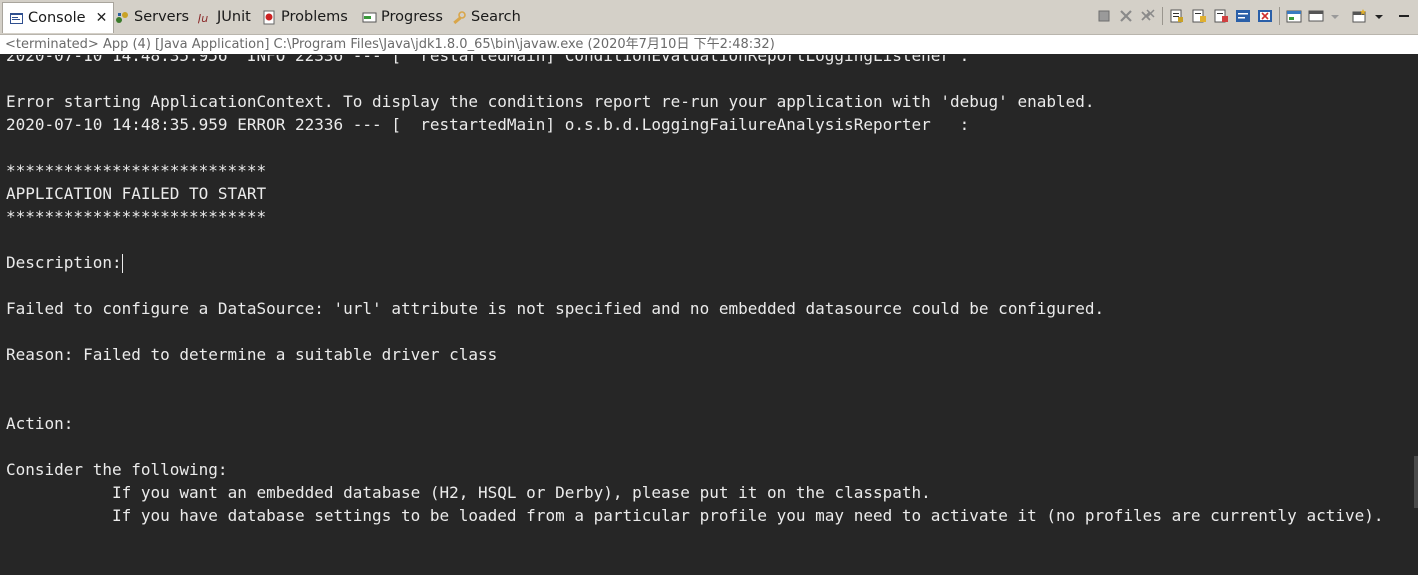  I want to click on remove-all-terminated-icon, so click(1148, 16).